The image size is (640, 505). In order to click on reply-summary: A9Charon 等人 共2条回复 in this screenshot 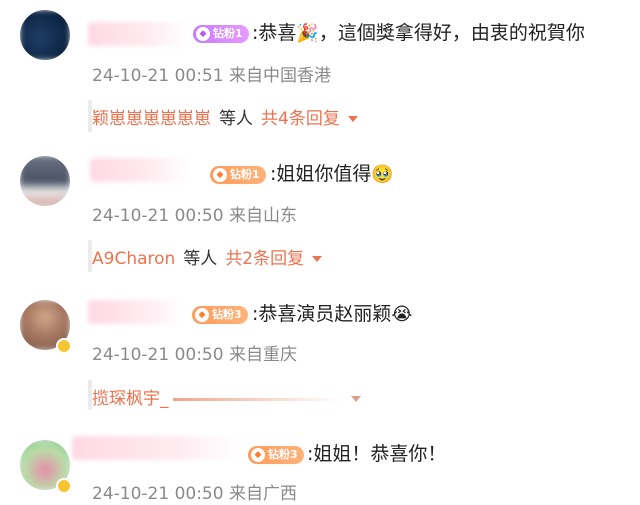, I will do `click(207, 256)`.